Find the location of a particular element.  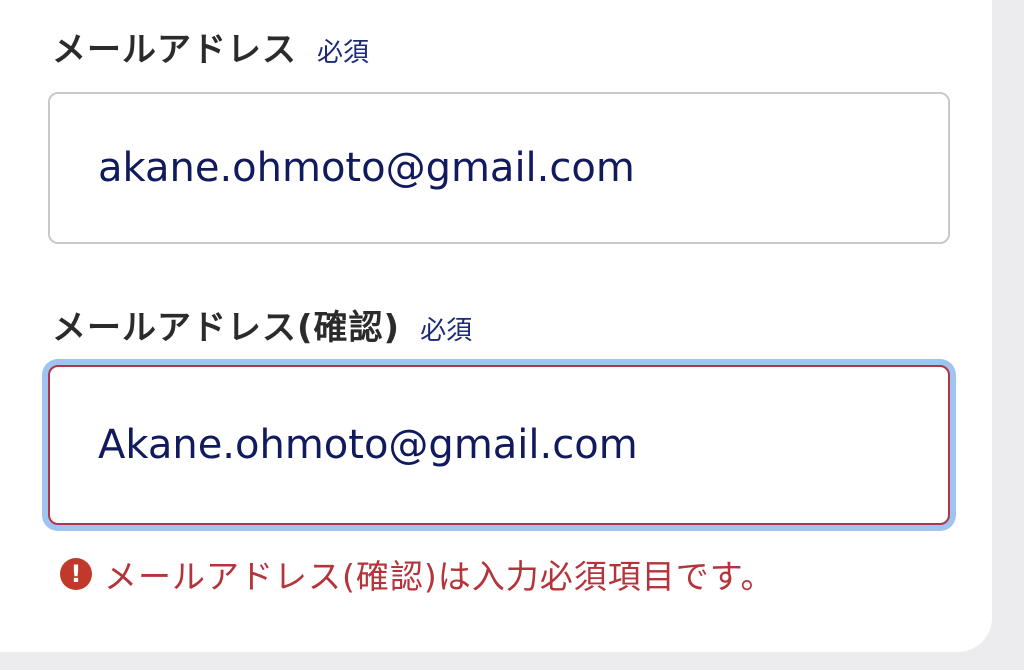

email-confirm-label-row: メールアドレス(確認) 必須 is located at coordinates (262, 324).